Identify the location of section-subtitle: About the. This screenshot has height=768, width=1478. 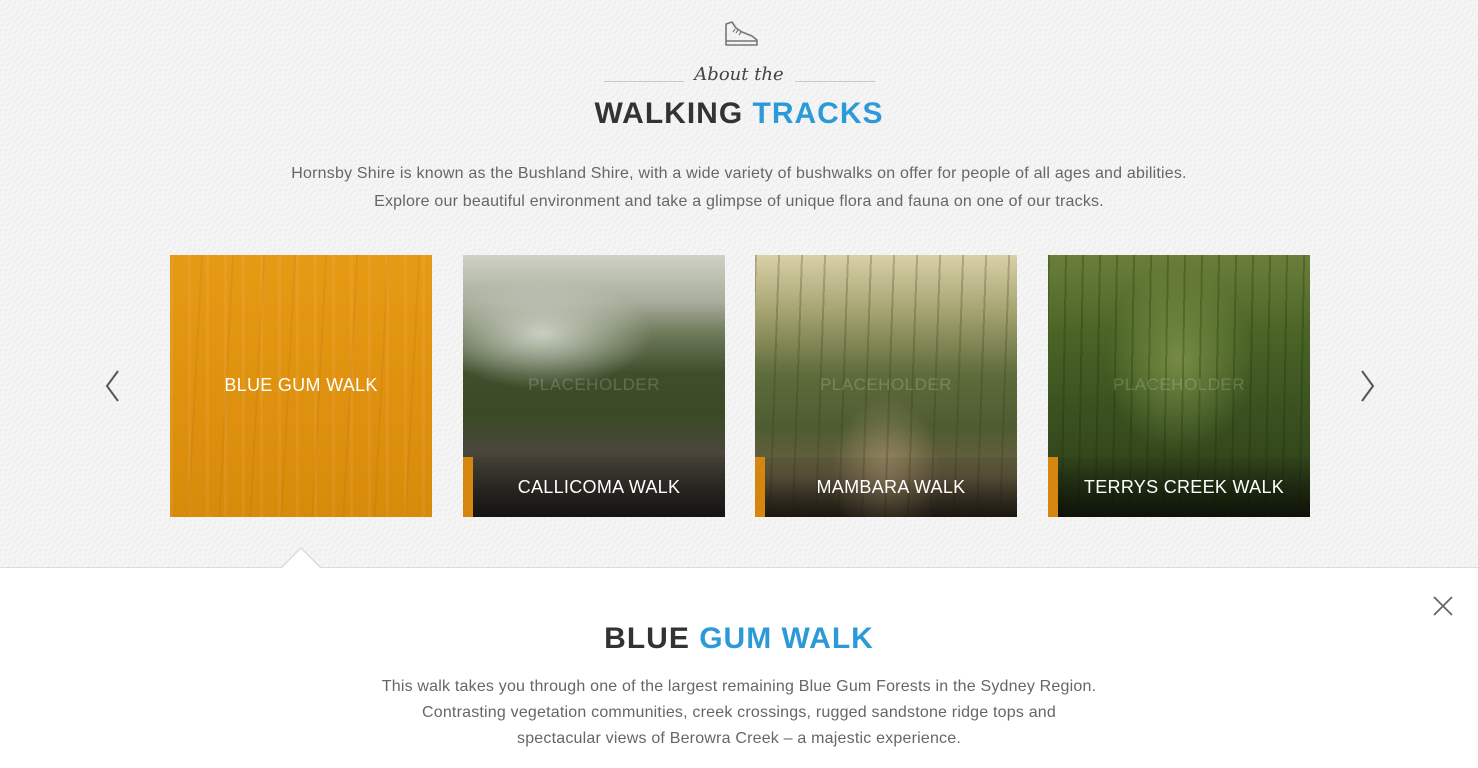
(739, 74).